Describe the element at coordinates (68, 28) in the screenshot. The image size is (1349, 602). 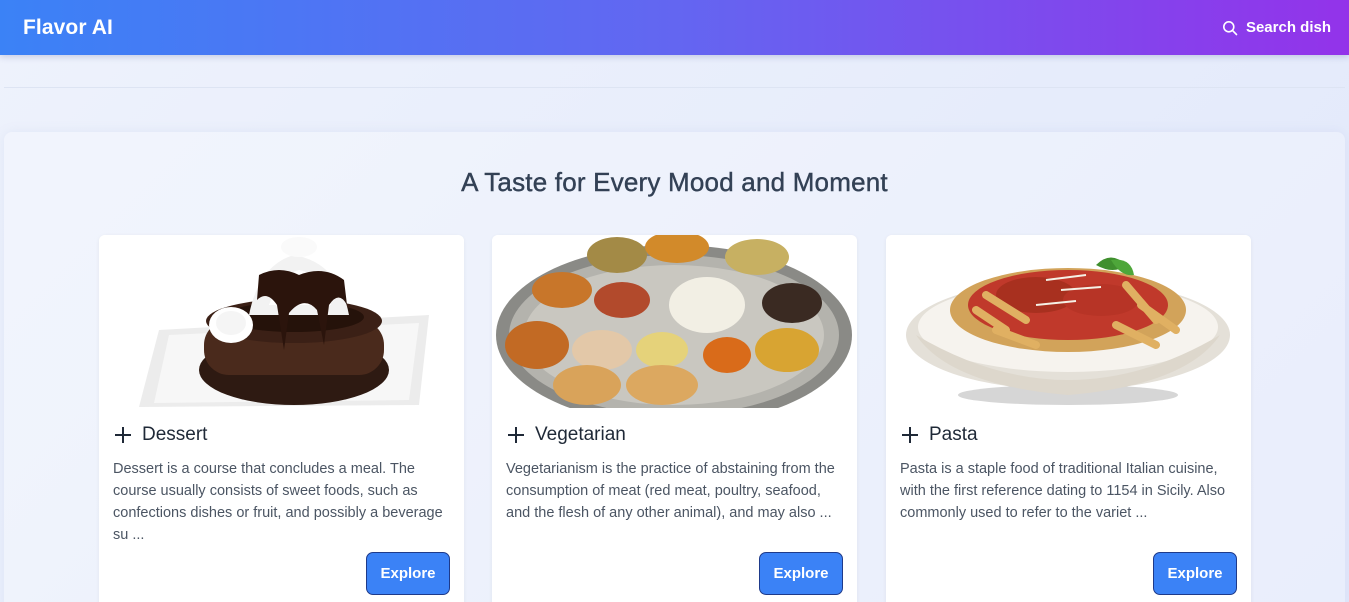
I see `app-logo: Flavor AI` at that location.